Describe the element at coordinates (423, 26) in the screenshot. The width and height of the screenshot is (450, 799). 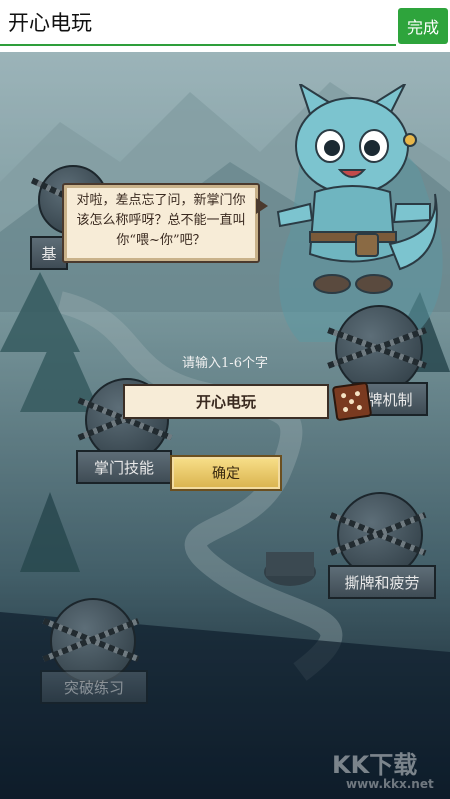
I see `done-button: 完成` at that location.